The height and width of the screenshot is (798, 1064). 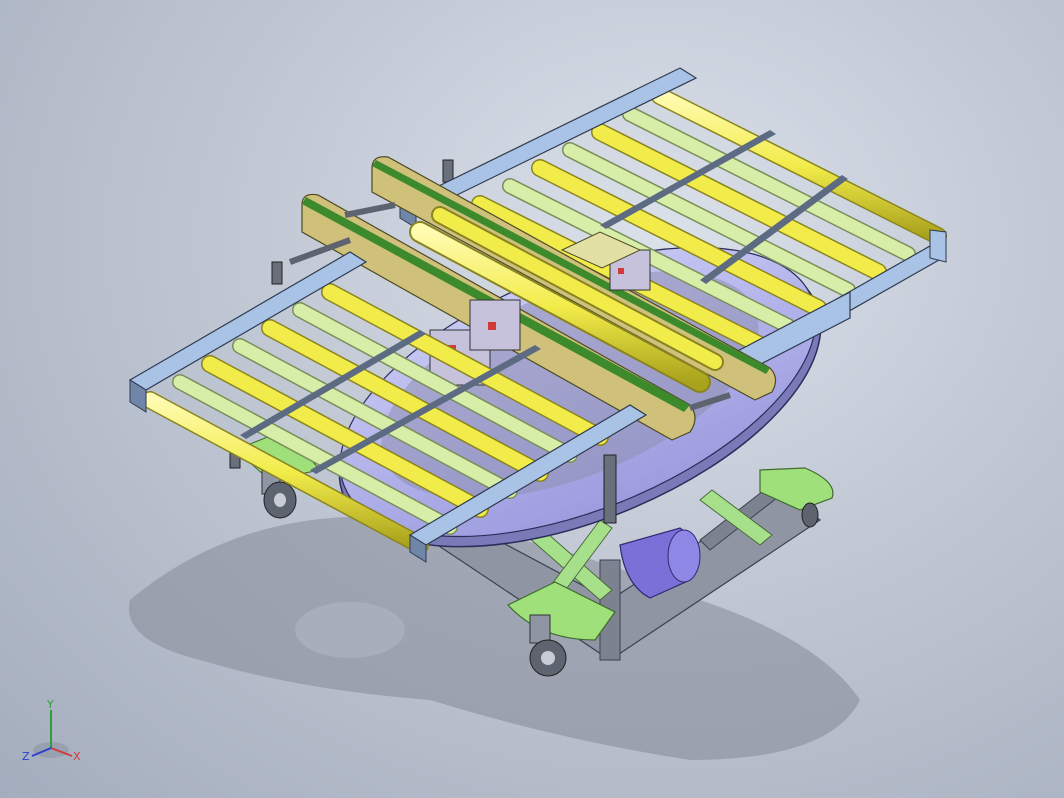 I want to click on y-axis-label: Y, so click(x=50, y=705).